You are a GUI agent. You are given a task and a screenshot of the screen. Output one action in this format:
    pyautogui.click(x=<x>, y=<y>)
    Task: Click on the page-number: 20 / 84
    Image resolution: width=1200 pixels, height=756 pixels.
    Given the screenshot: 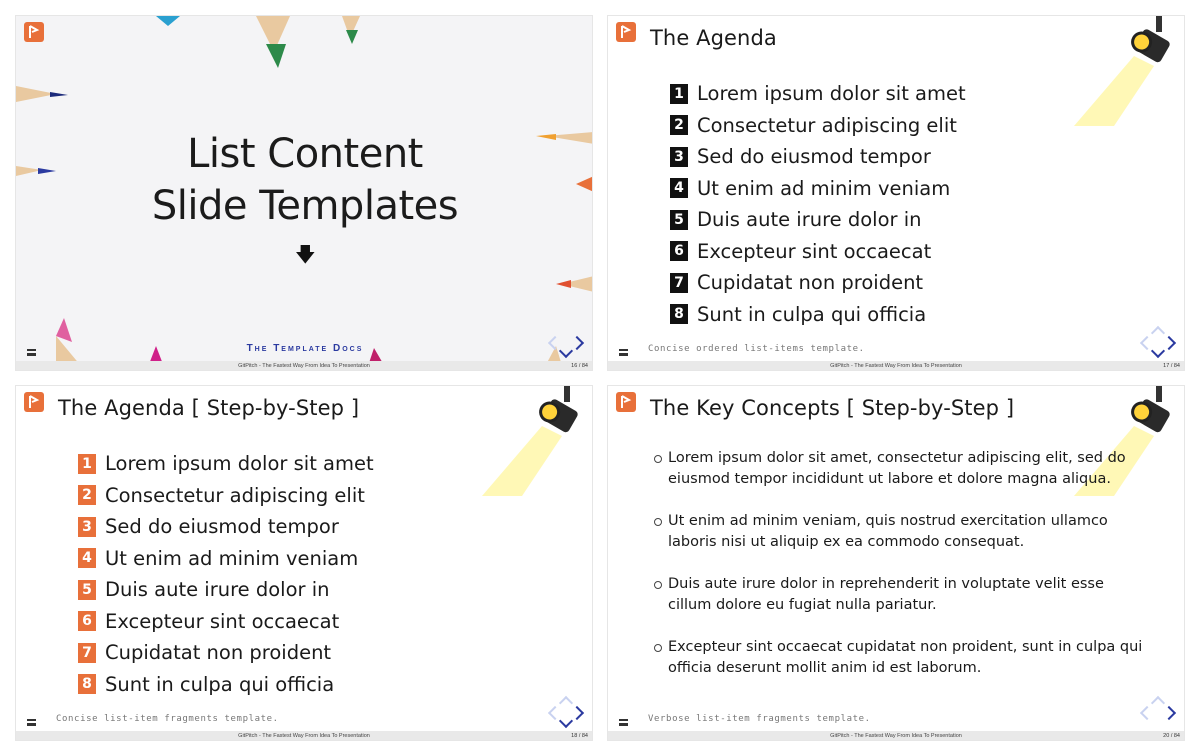 What is the action you would take?
    pyautogui.click(x=1171, y=736)
    